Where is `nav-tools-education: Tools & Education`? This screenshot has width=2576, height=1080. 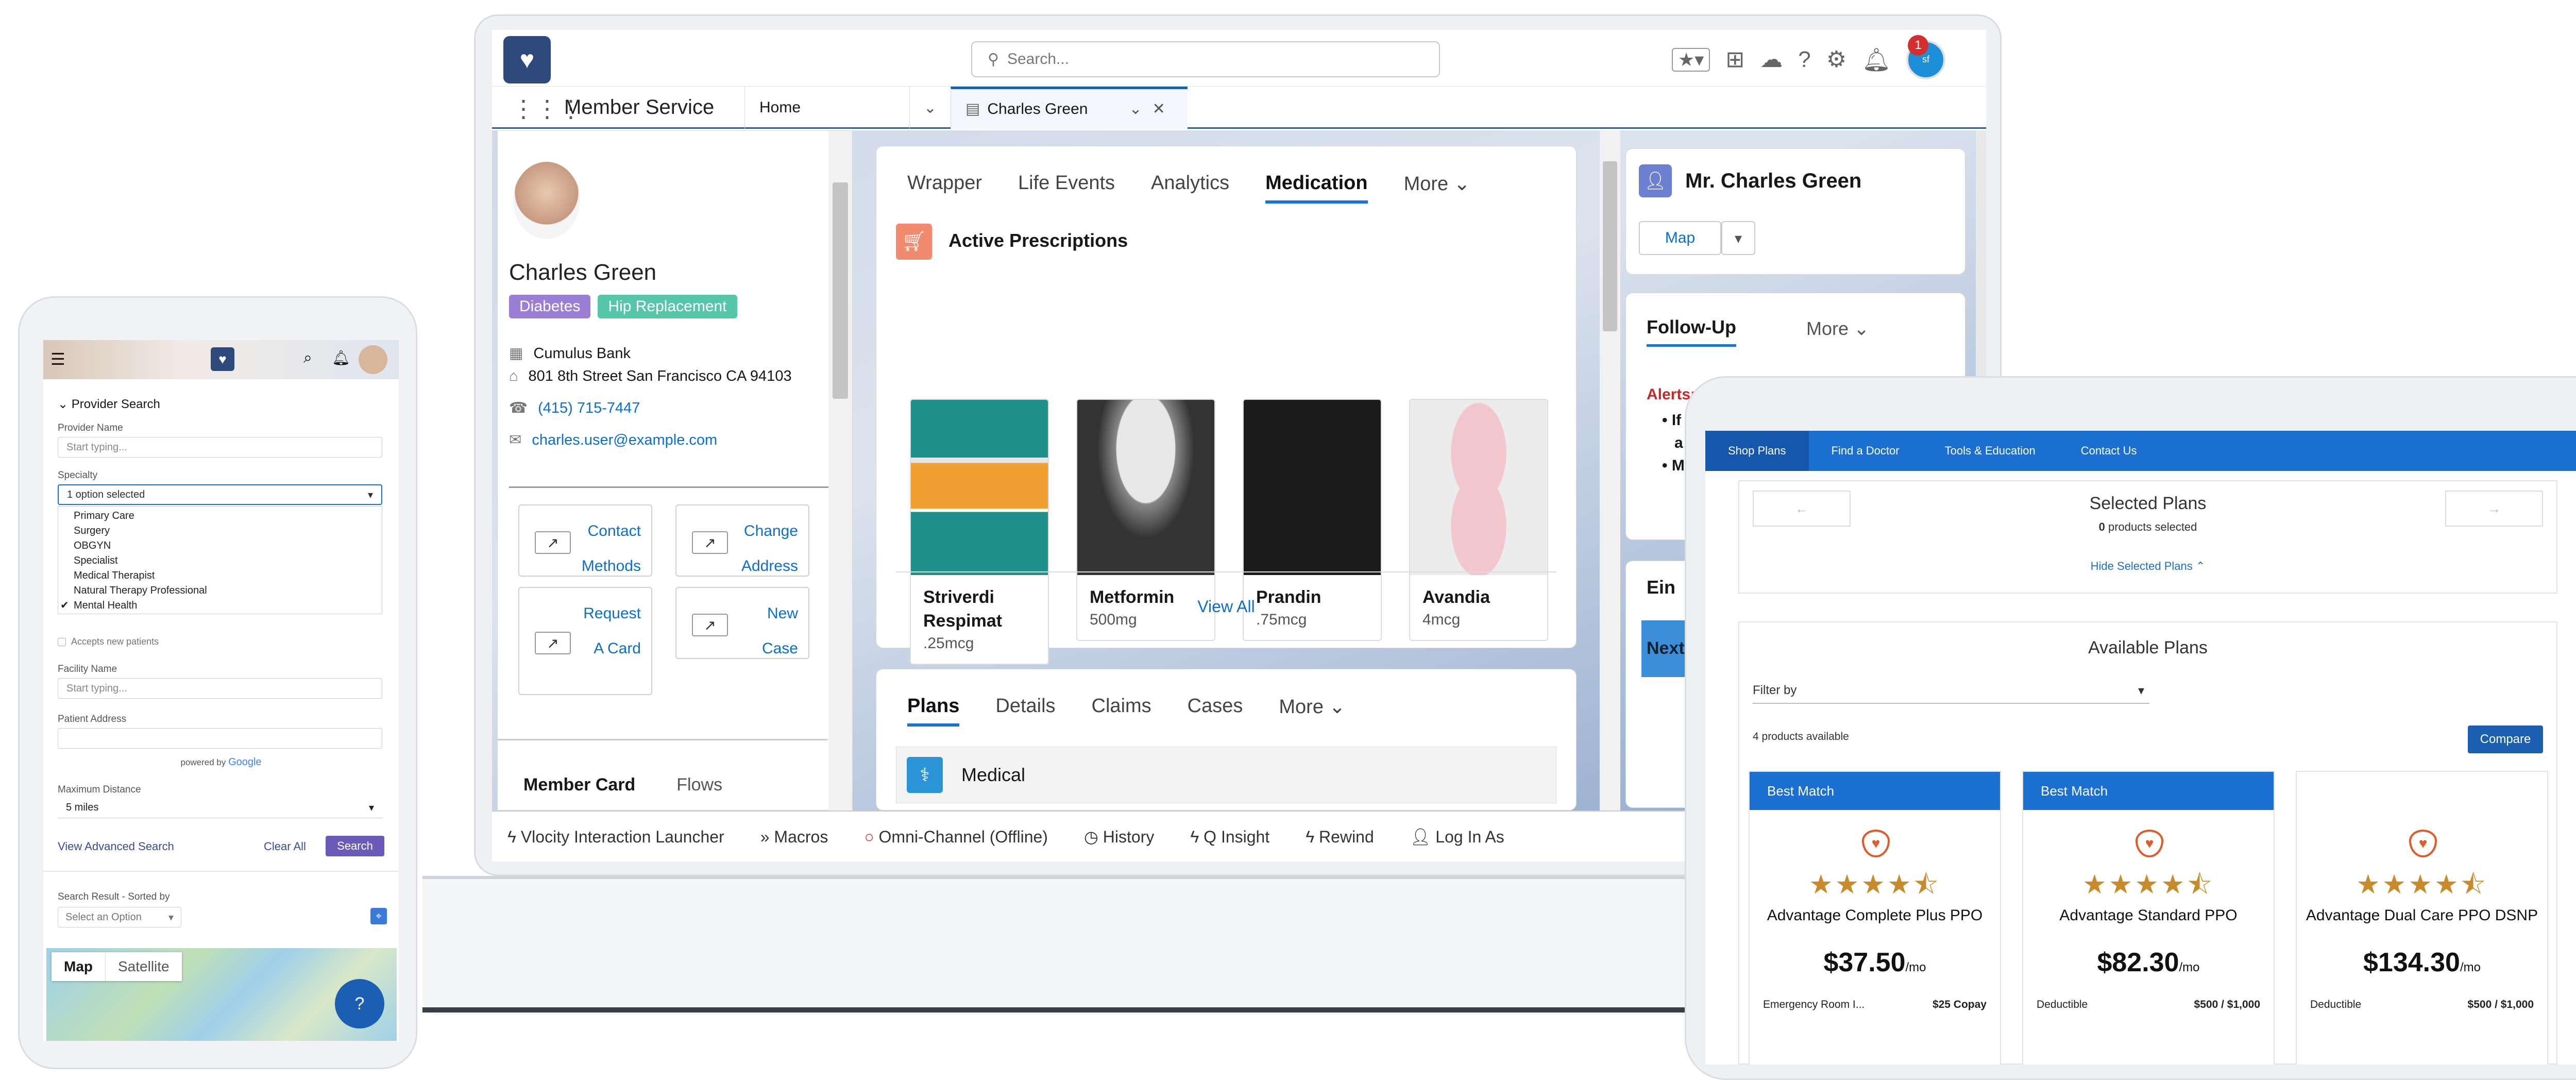 nav-tools-education: Tools & Education is located at coordinates (1990, 451).